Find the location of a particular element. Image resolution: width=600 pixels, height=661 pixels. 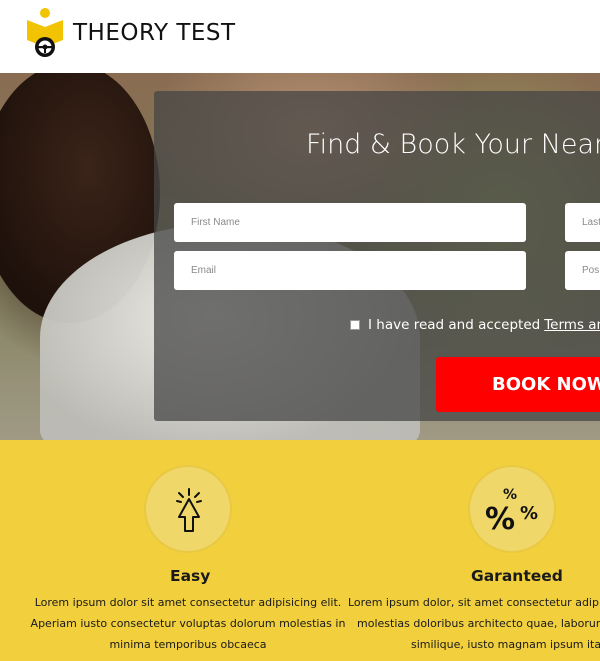

first-name-input is located at coordinates (350, 222).